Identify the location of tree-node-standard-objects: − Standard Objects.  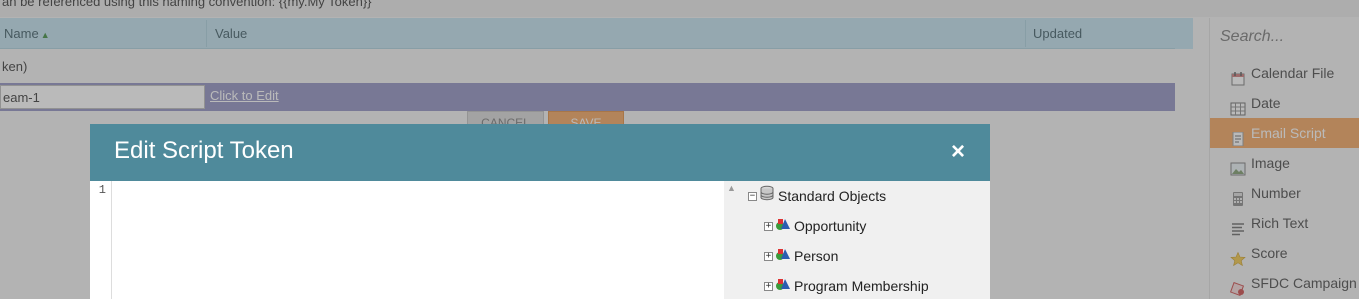
(817, 196).